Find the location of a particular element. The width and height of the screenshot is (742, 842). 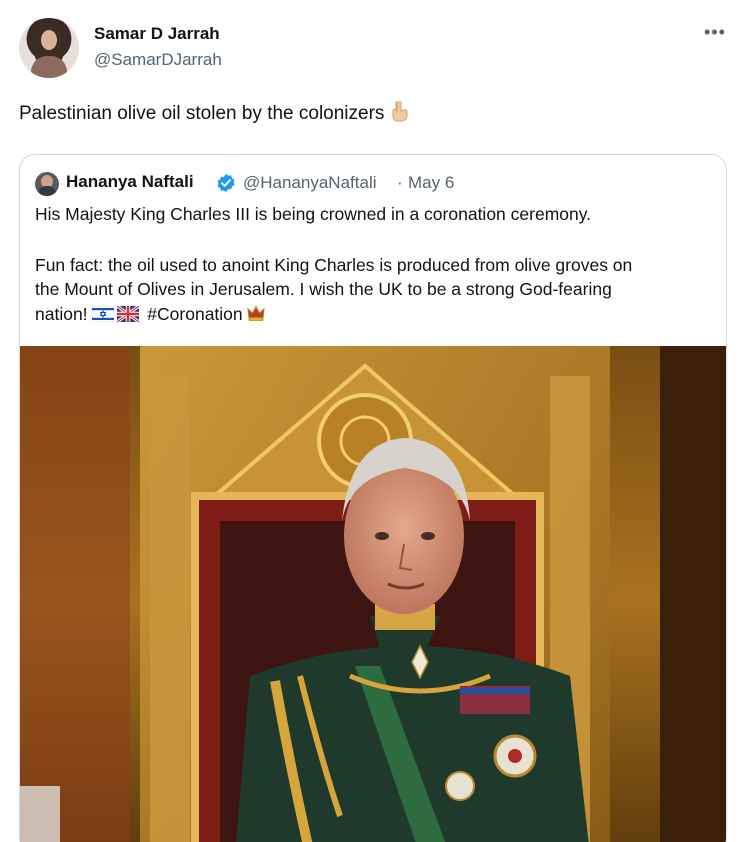

verified-badge-icon is located at coordinates (226, 183).